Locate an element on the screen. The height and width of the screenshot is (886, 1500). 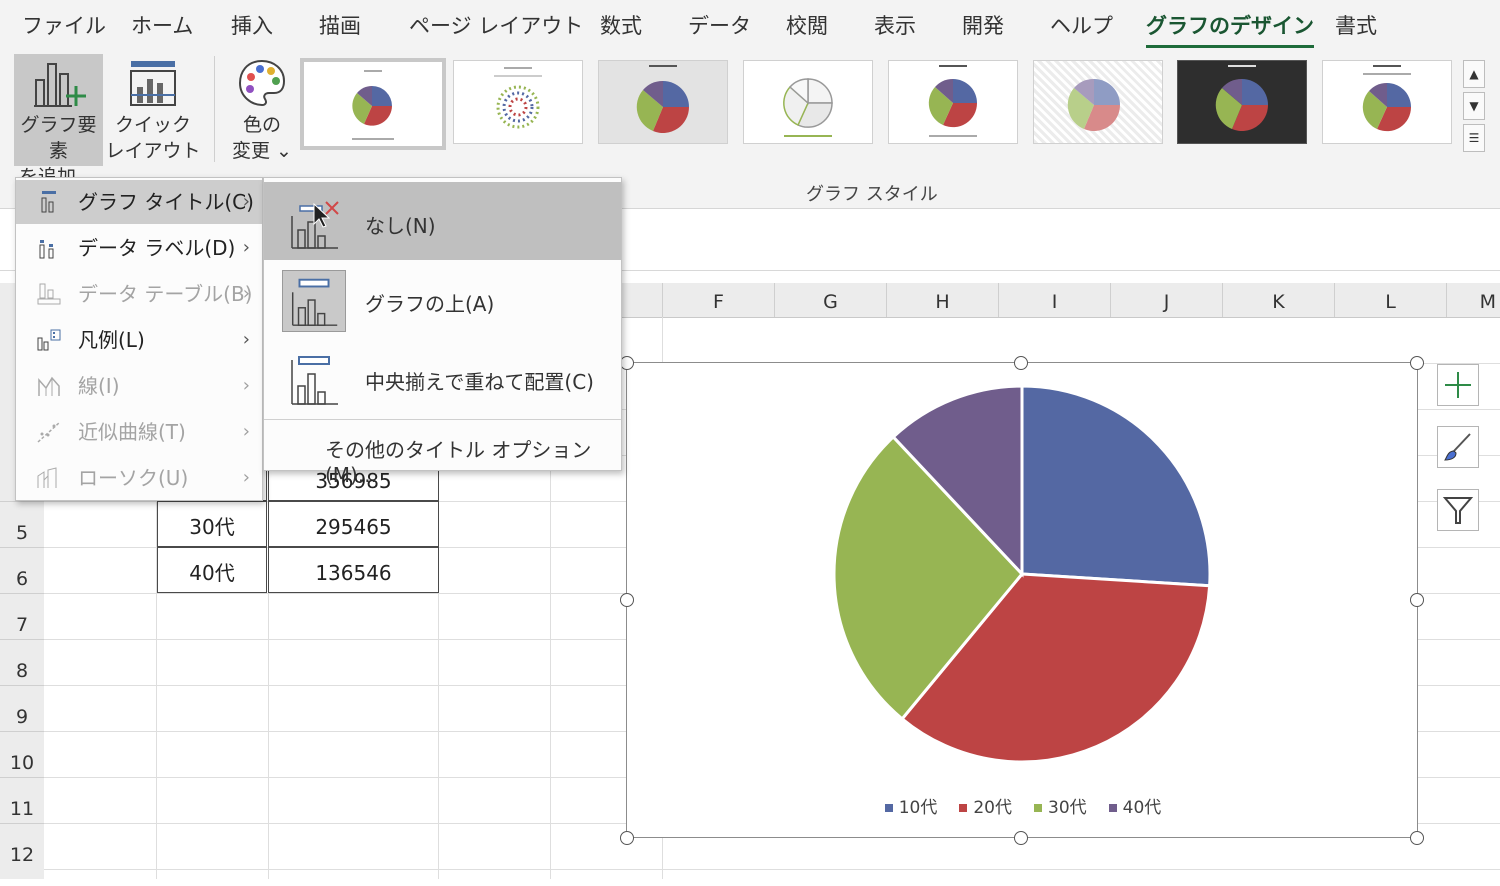
row-header-12: 12 is located at coordinates (22, 851).